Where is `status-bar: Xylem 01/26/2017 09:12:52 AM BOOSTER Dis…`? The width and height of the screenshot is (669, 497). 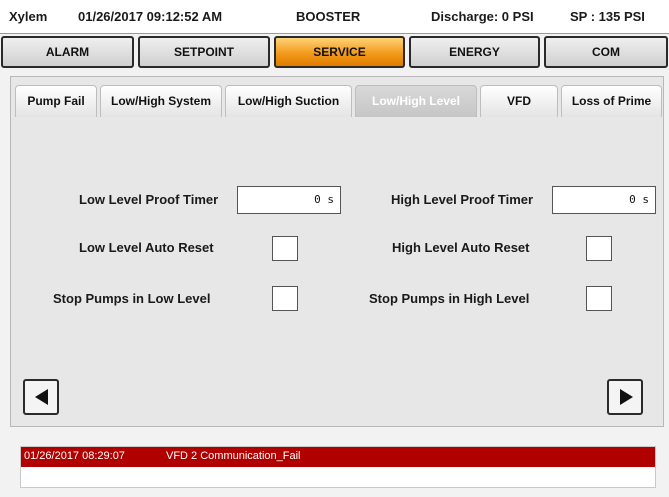
status-bar: Xylem 01/26/2017 09:12:52 AM BOOSTER Dis… is located at coordinates (334, 17).